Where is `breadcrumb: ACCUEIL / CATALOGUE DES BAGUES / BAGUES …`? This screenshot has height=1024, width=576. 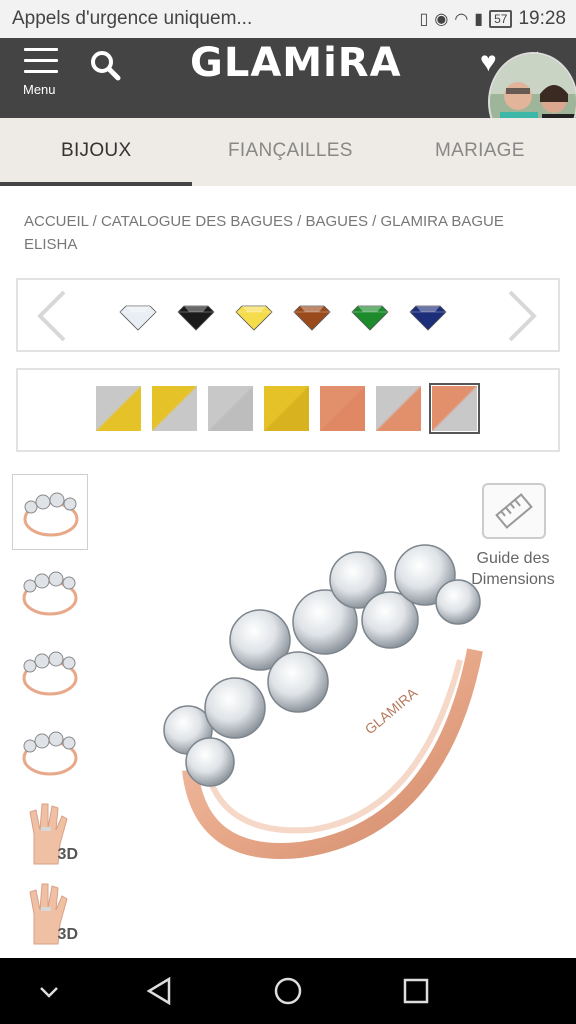
breadcrumb: ACCUEIL / CATALOGUE DES BAGUES / BAGUES … is located at coordinates (284, 233).